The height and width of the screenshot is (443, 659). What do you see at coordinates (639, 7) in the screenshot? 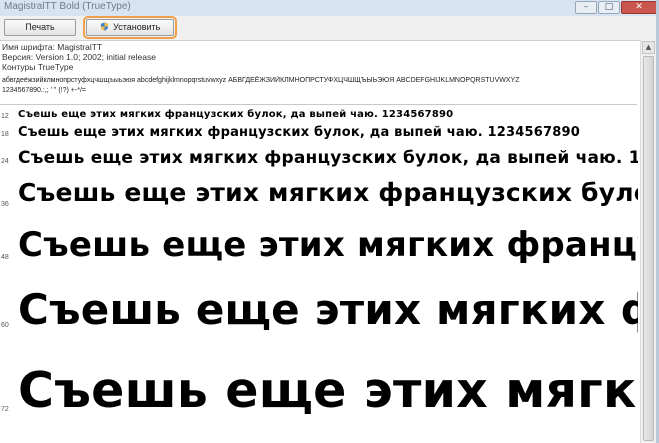
I see `close-button: ✕` at bounding box center [639, 7].